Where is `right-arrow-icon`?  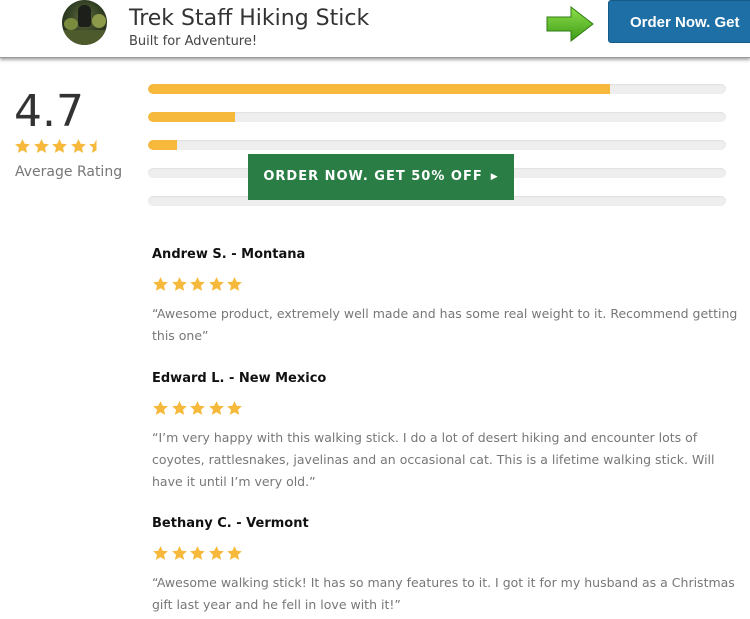
right-arrow-icon is located at coordinates (570, 24).